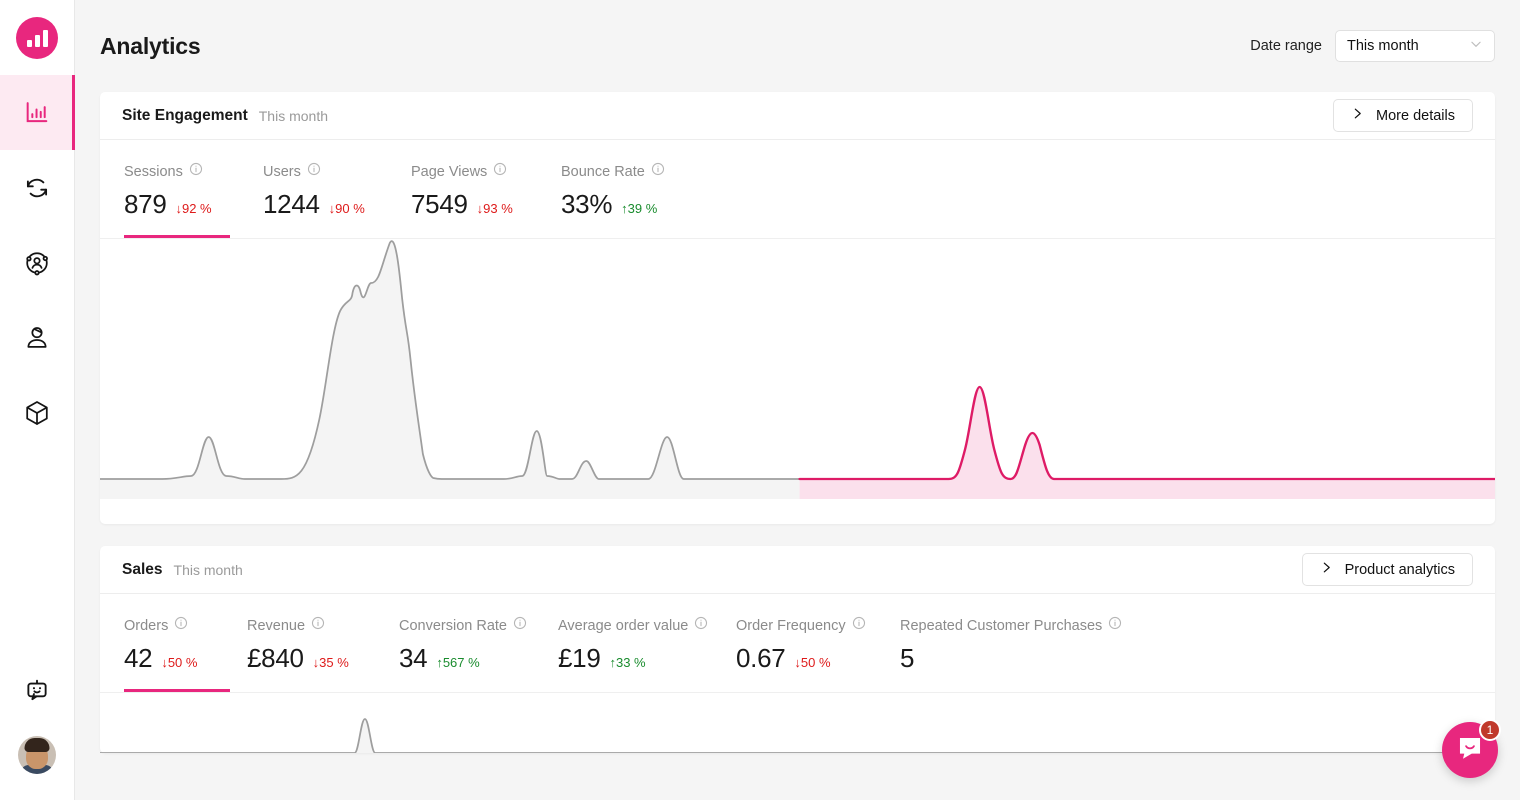 Image resolution: width=1520 pixels, height=800 pixels. What do you see at coordinates (1383, 46) in the screenshot?
I see `date-range-value: This month` at bounding box center [1383, 46].